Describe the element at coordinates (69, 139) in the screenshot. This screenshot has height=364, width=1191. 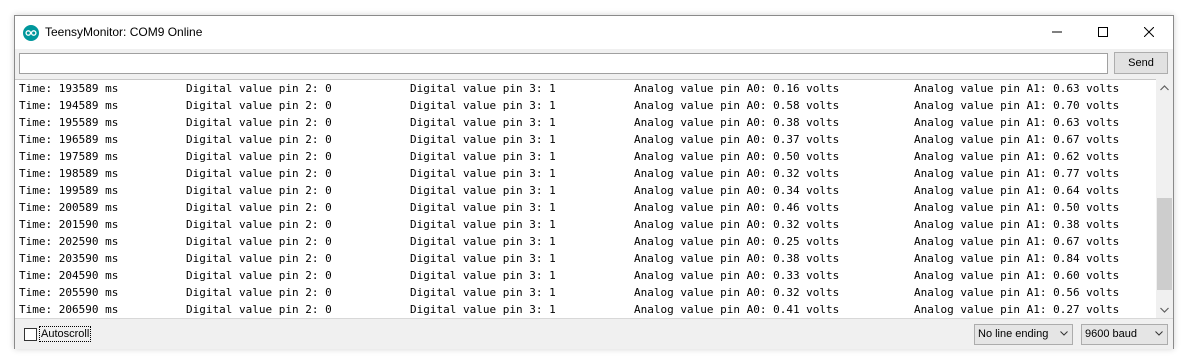
I see `log-field-time: Time: 196589 ms` at that location.